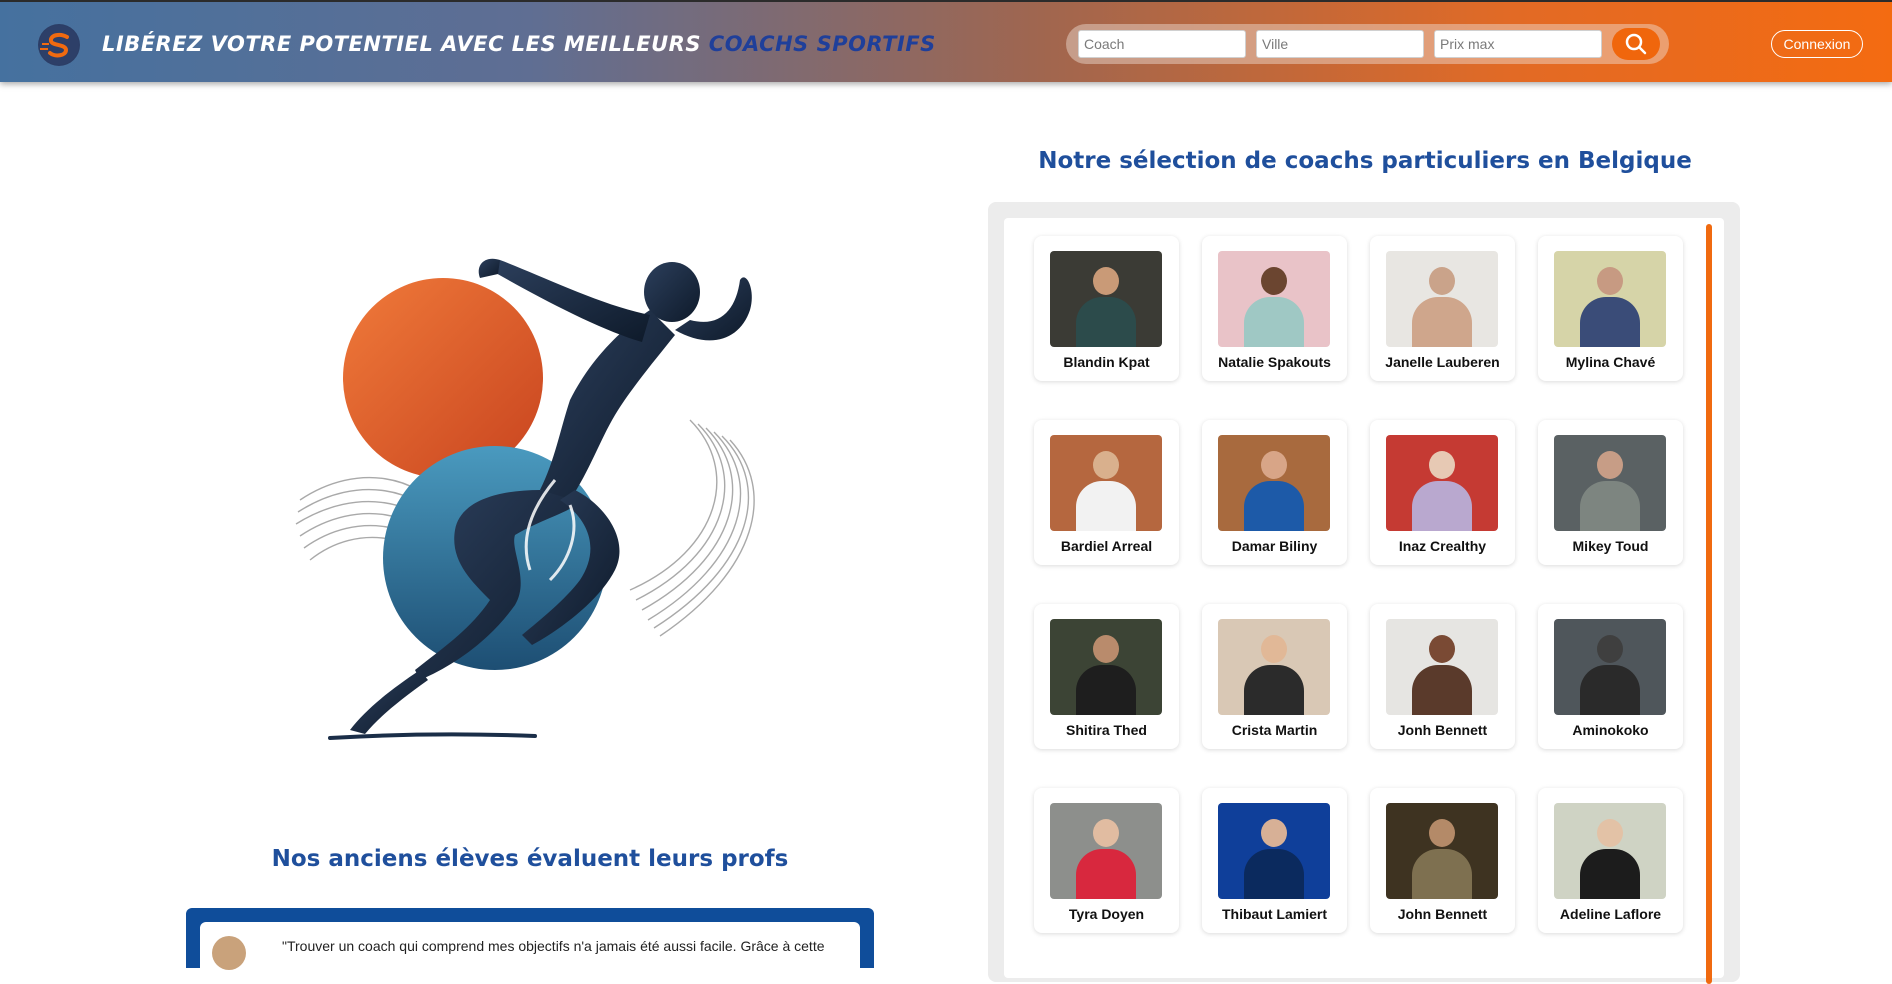  I want to click on coach-card: Inaz Crealthy, so click(1442, 492).